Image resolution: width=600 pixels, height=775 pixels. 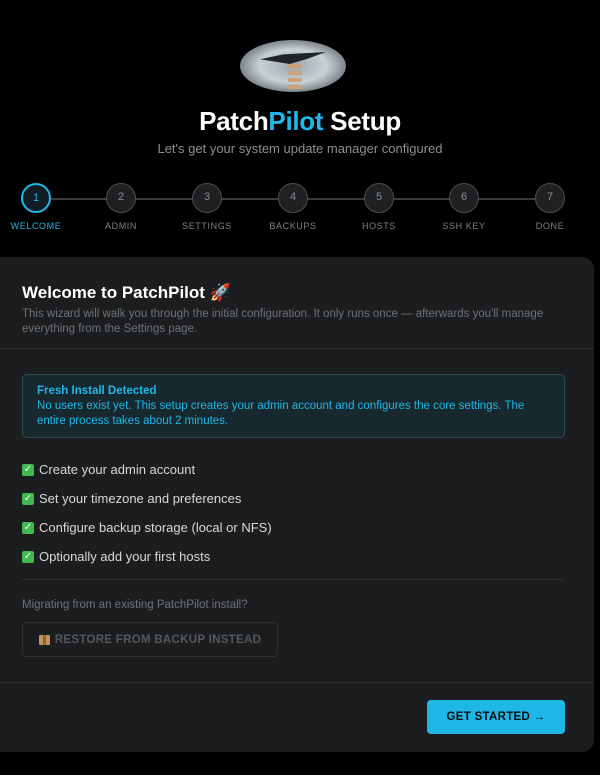 I want to click on package-icon, so click(x=44, y=639).